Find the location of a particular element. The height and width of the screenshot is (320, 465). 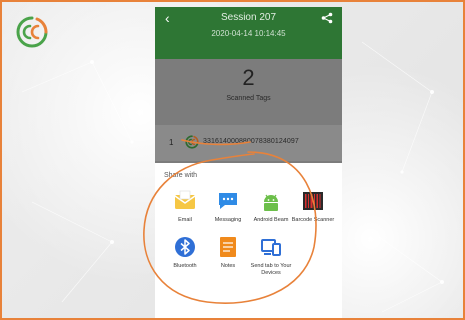

share-option-send-tab: Send tab to Your Devices is located at coordinates (271, 256).